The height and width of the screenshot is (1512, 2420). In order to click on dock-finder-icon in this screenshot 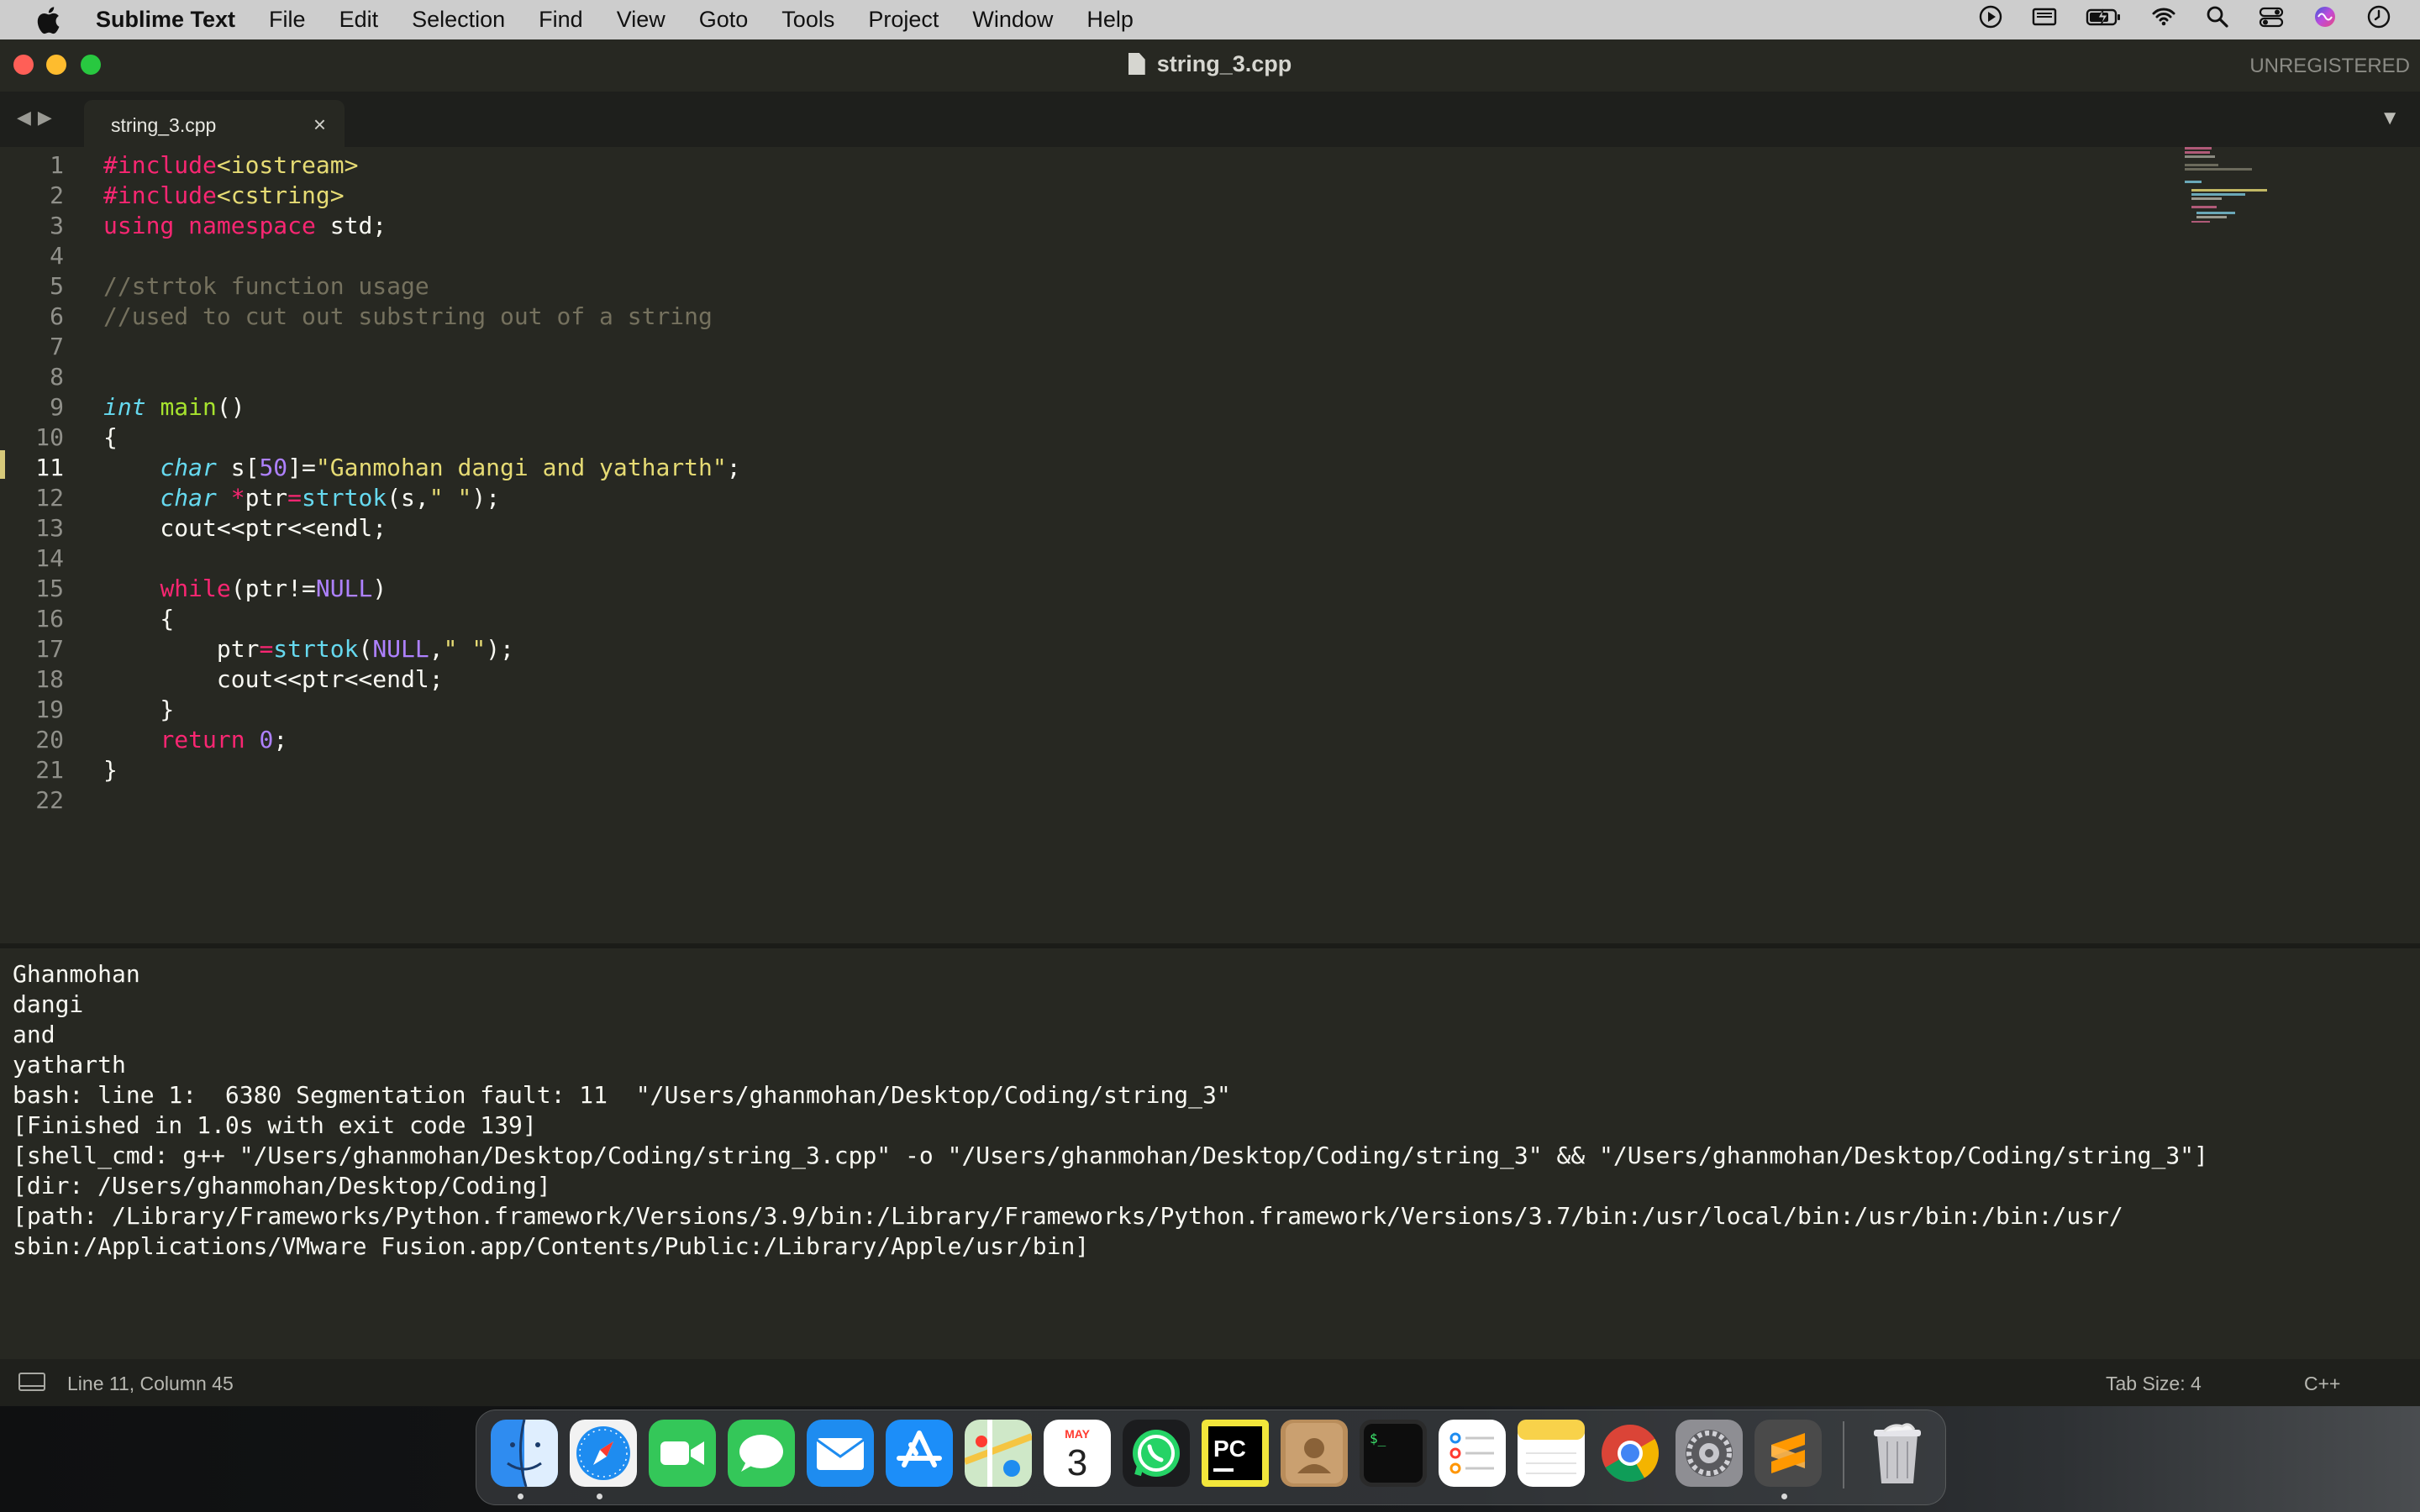, I will do `click(524, 1453)`.